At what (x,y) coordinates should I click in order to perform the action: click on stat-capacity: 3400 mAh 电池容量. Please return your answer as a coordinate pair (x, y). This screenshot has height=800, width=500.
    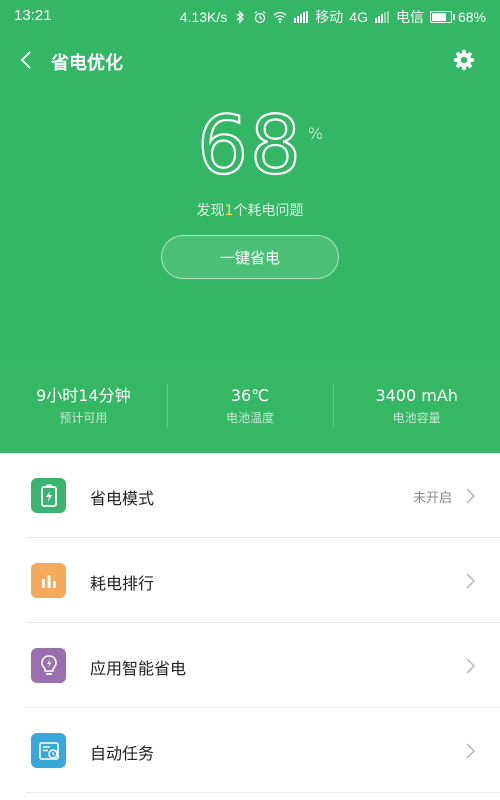
    Looking at the image, I should click on (416, 405).